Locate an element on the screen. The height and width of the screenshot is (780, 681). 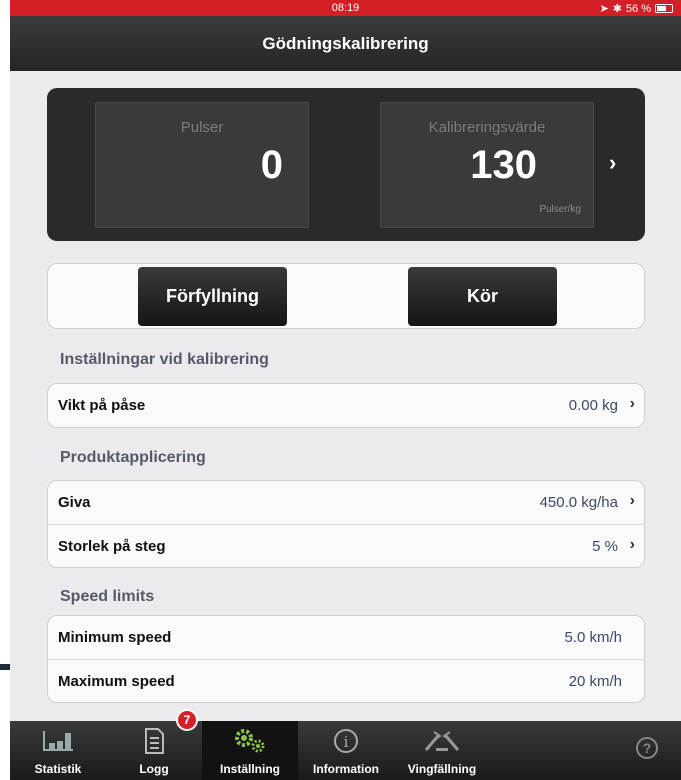
help-icon: ? is located at coordinates (647, 748).